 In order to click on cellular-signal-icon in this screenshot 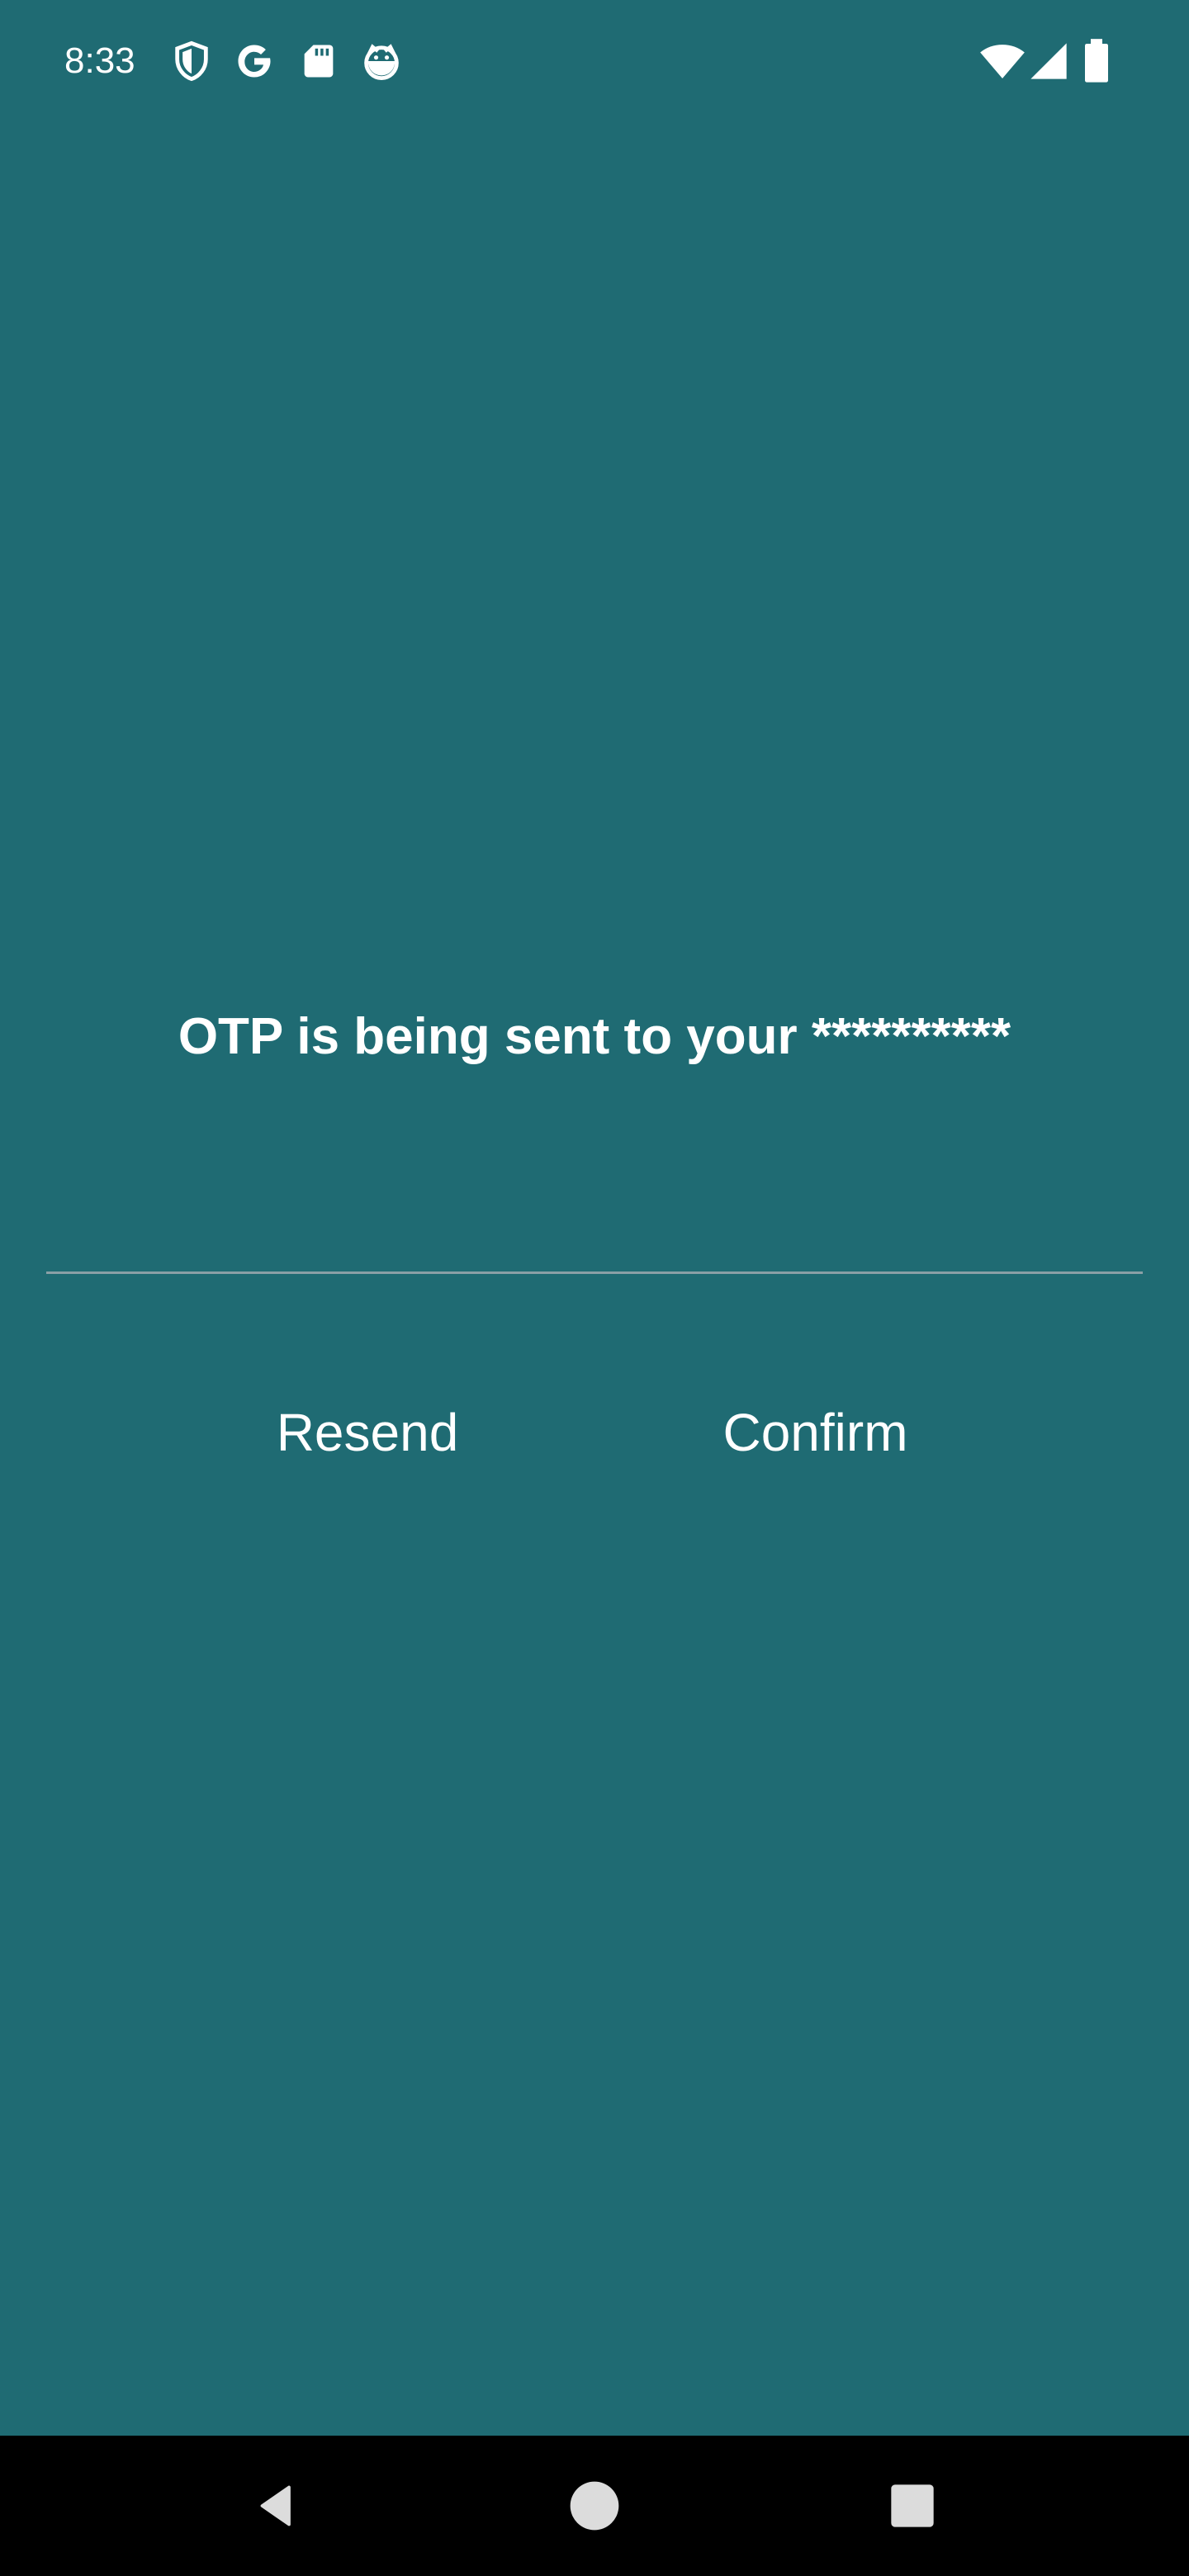, I will do `click(1048, 61)`.